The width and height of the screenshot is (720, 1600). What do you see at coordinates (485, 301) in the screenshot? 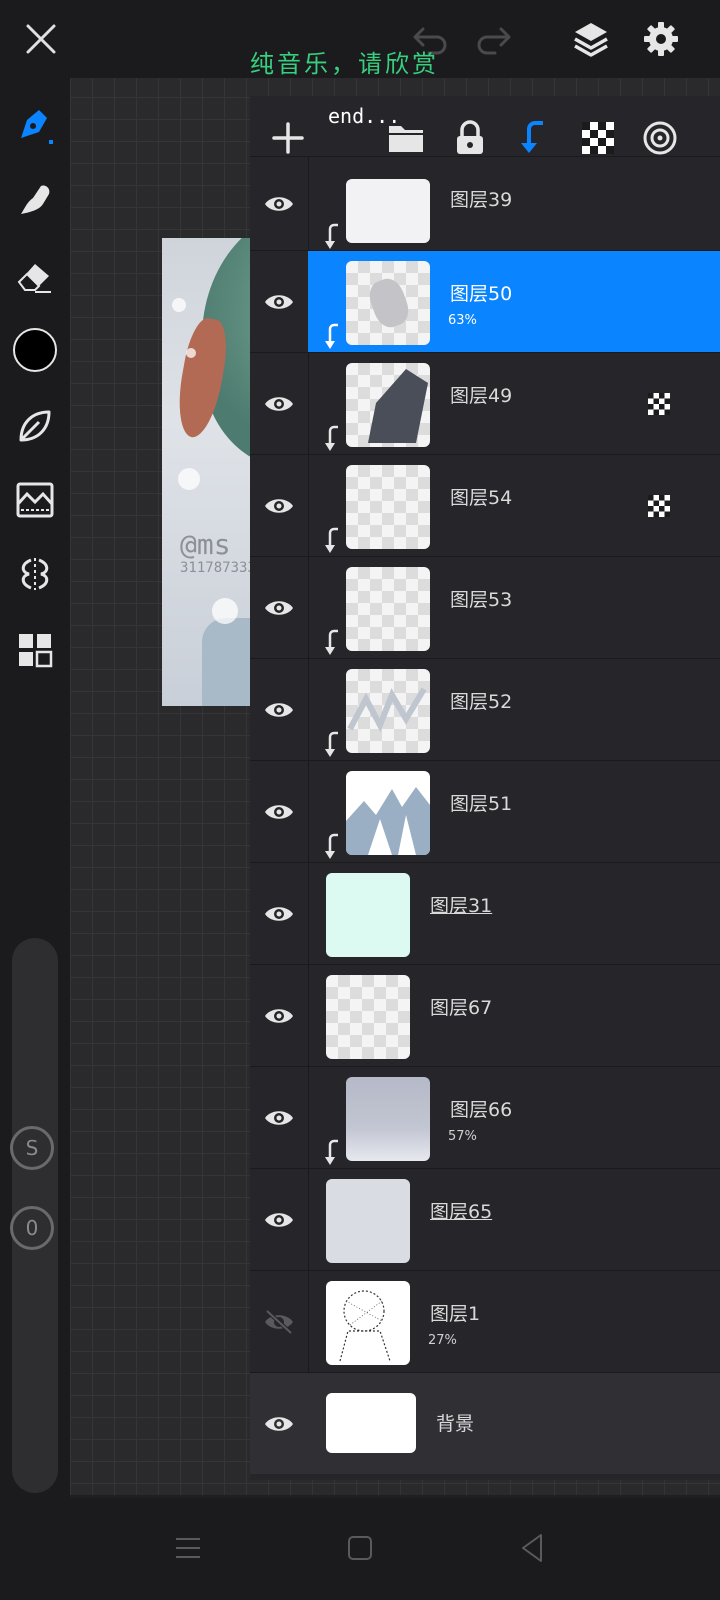
I see `layer-row-selected: 图层50 63%` at bounding box center [485, 301].